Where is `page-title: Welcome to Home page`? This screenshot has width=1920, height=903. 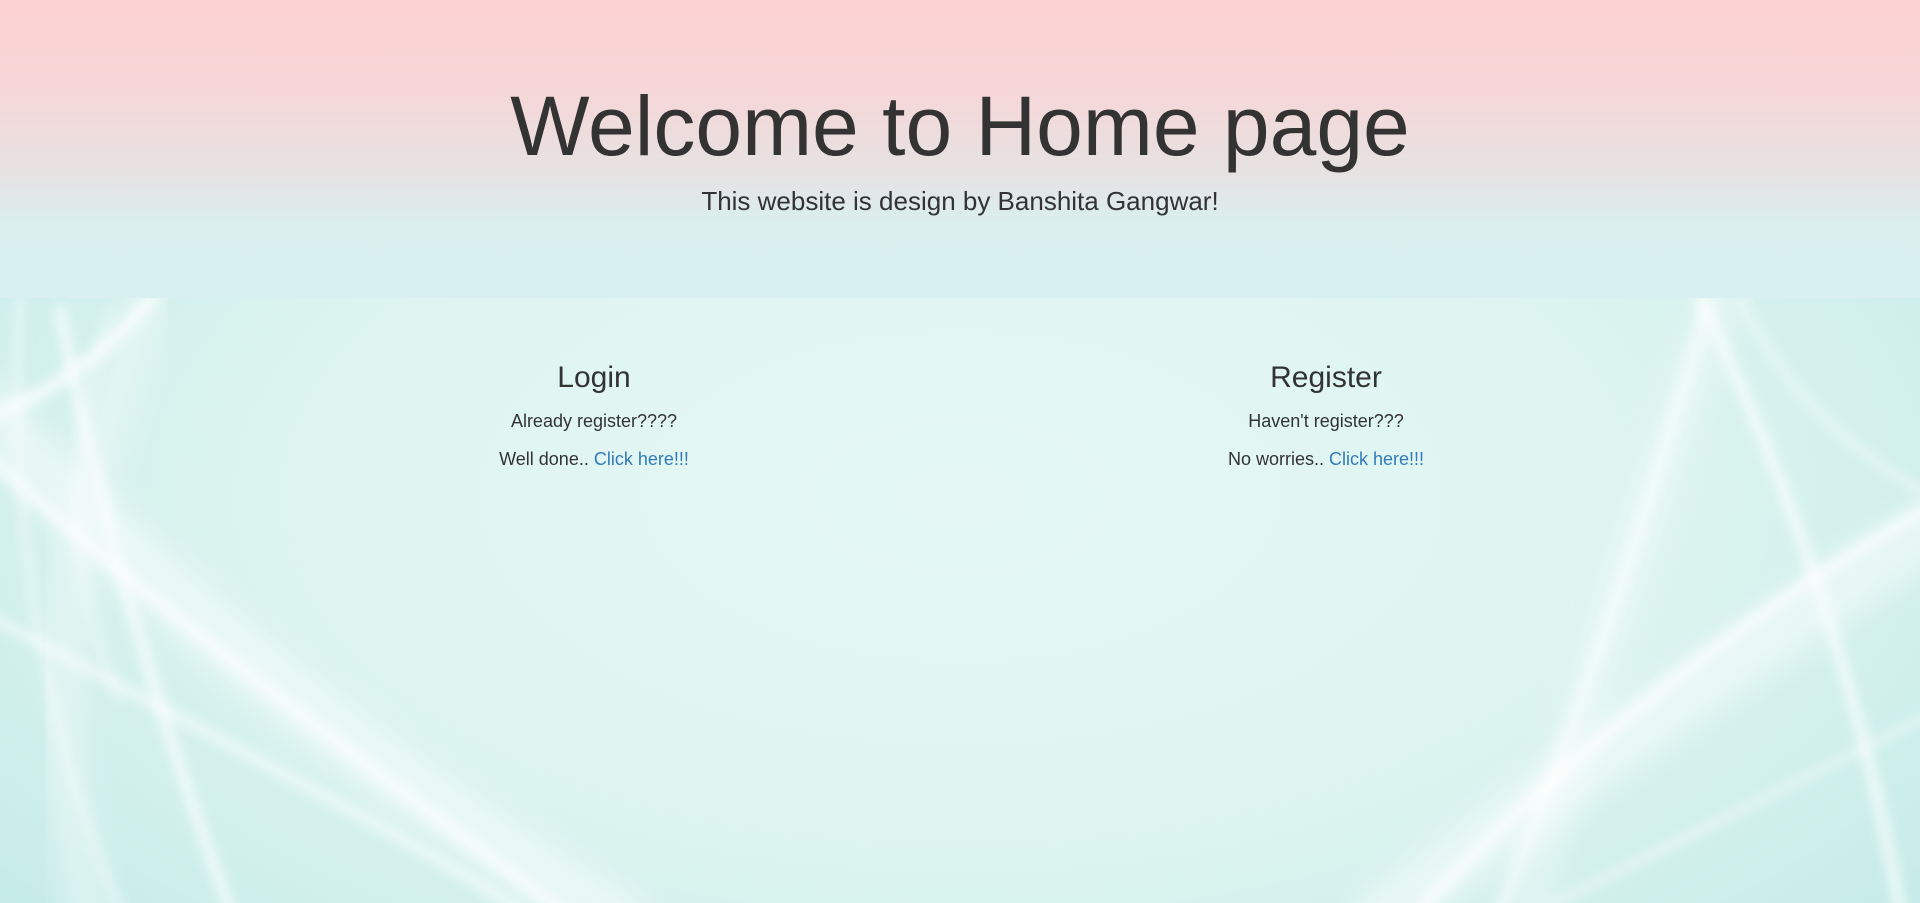
page-title: Welcome to Home page is located at coordinates (960, 126).